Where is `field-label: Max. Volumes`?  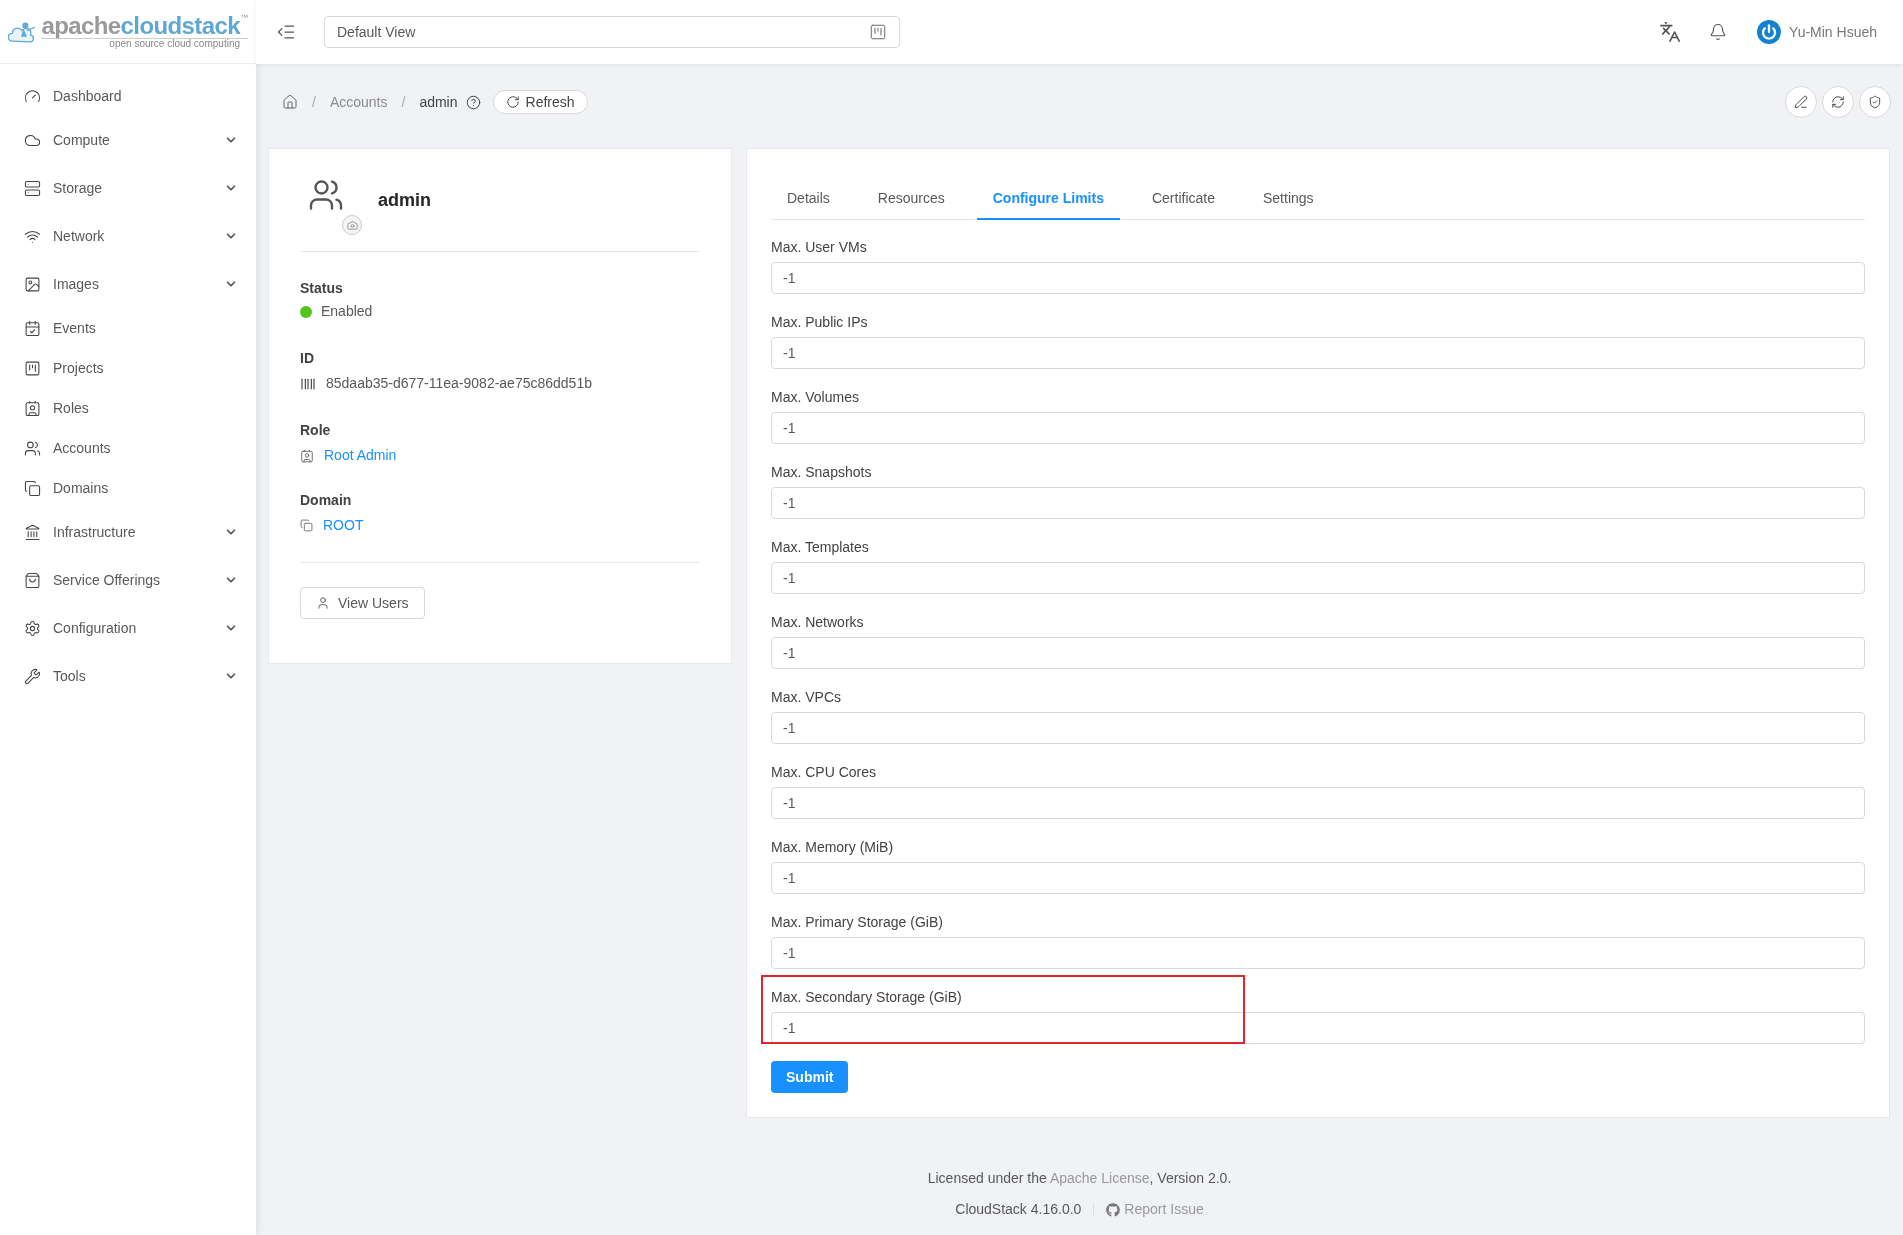 field-label: Max. Volumes is located at coordinates (815, 397).